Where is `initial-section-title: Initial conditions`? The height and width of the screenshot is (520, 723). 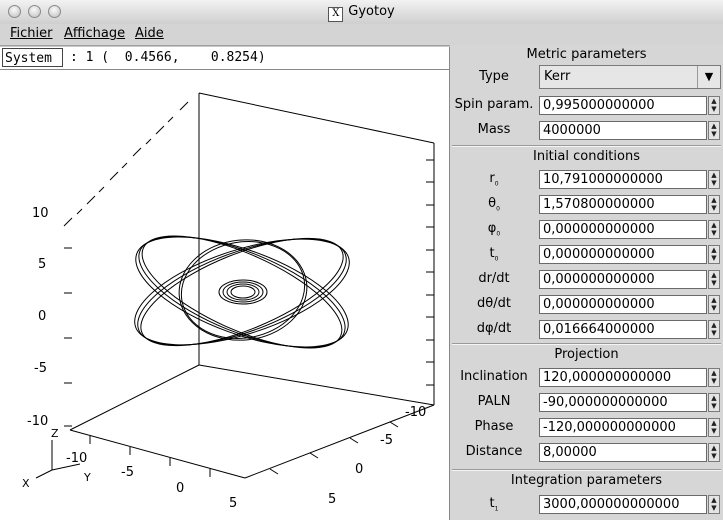 initial-section-title: Initial conditions is located at coordinates (586, 156).